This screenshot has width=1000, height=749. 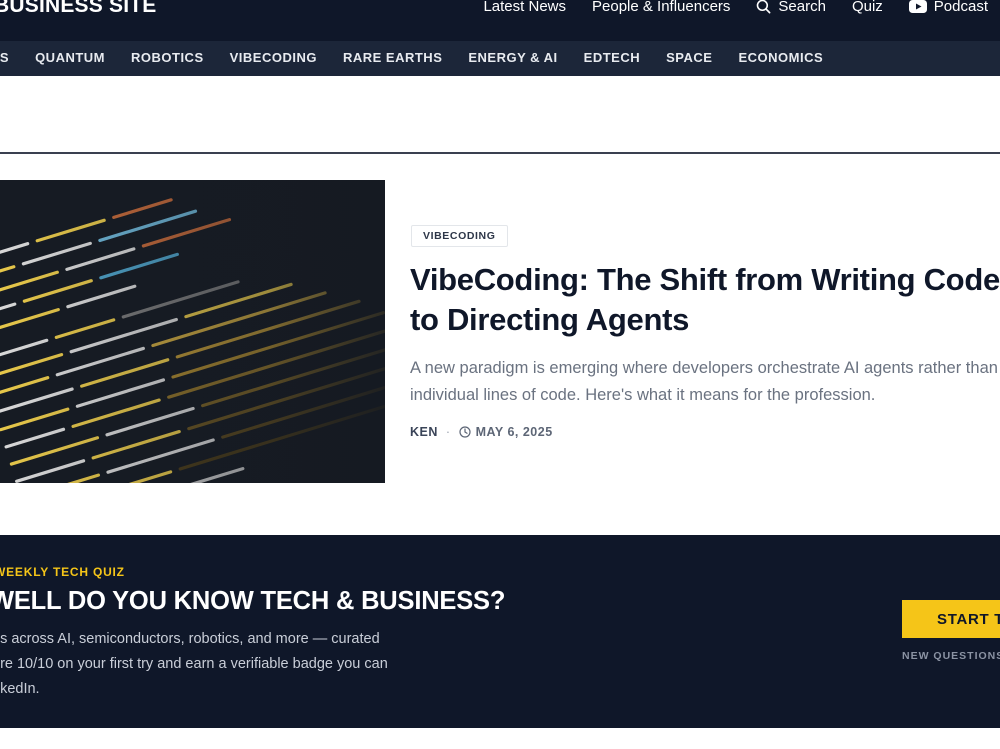 What do you see at coordinates (273, 57) in the screenshot?
I see `category-vibecoding: VIBECODING` at bounding box center [273, 57].